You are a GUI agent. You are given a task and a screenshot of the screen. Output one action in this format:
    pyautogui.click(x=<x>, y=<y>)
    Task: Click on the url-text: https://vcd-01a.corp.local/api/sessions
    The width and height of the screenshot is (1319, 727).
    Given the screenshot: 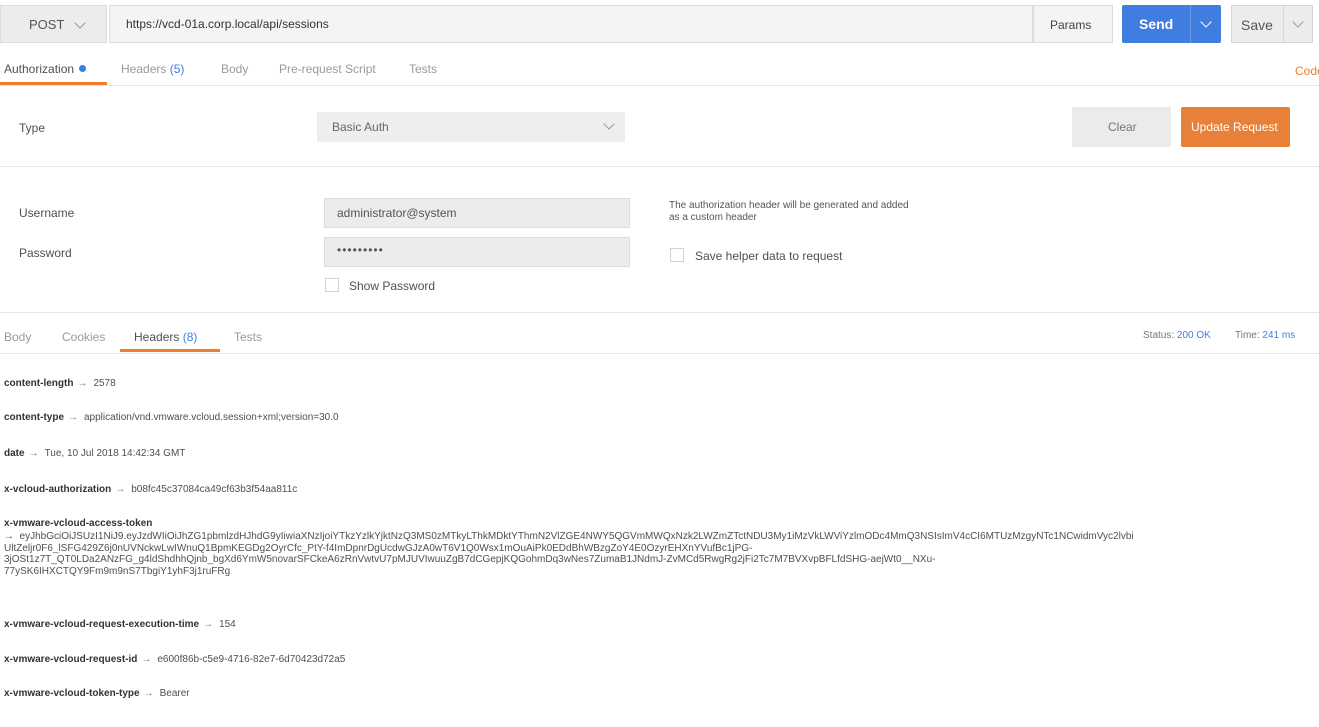 What is the action you would take?
    pyautogui.click(x=227, y=24)
    